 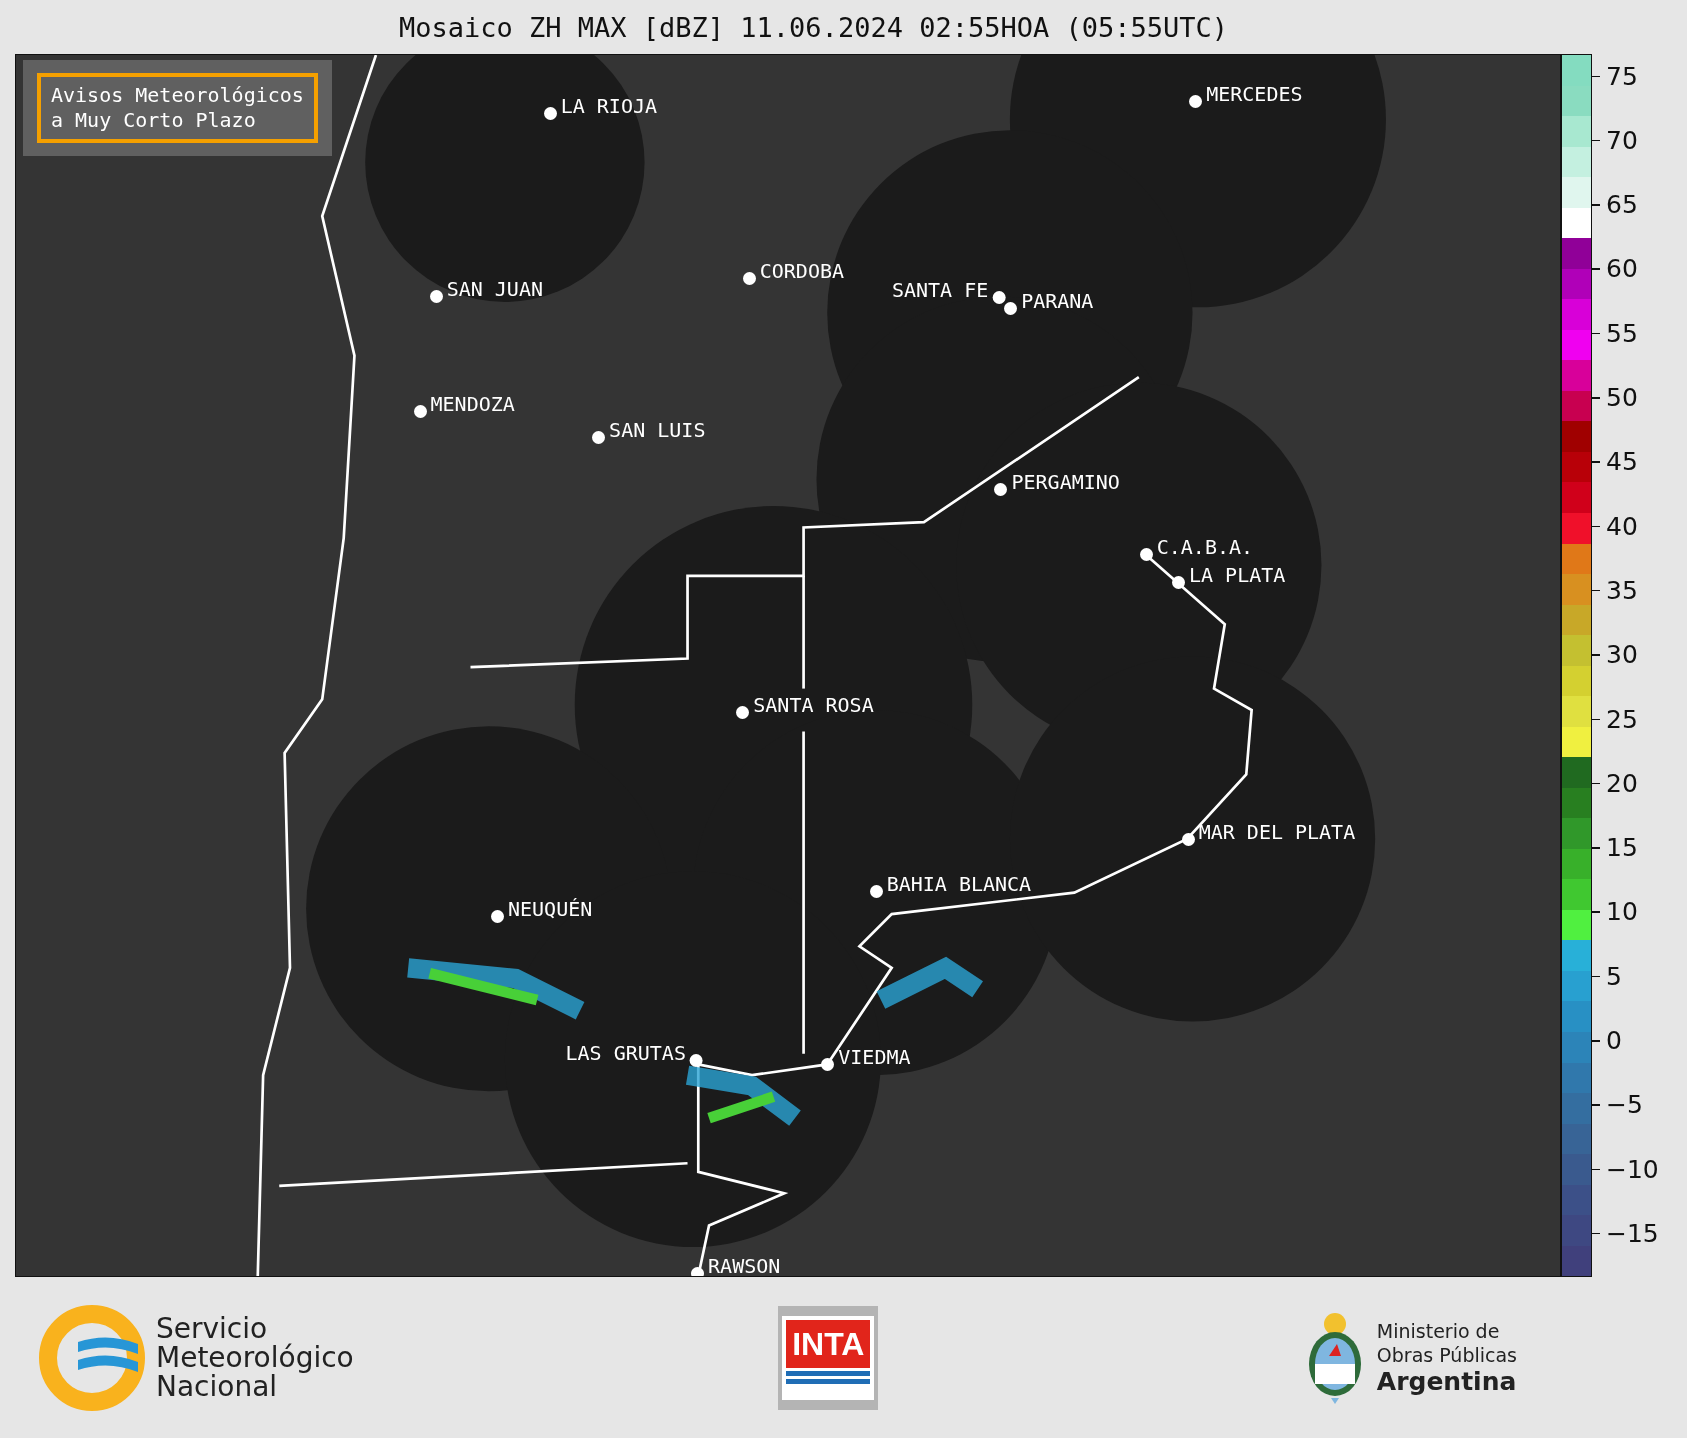 I want to click on scale-tick-label: 45, so click(x=1622, y=461).